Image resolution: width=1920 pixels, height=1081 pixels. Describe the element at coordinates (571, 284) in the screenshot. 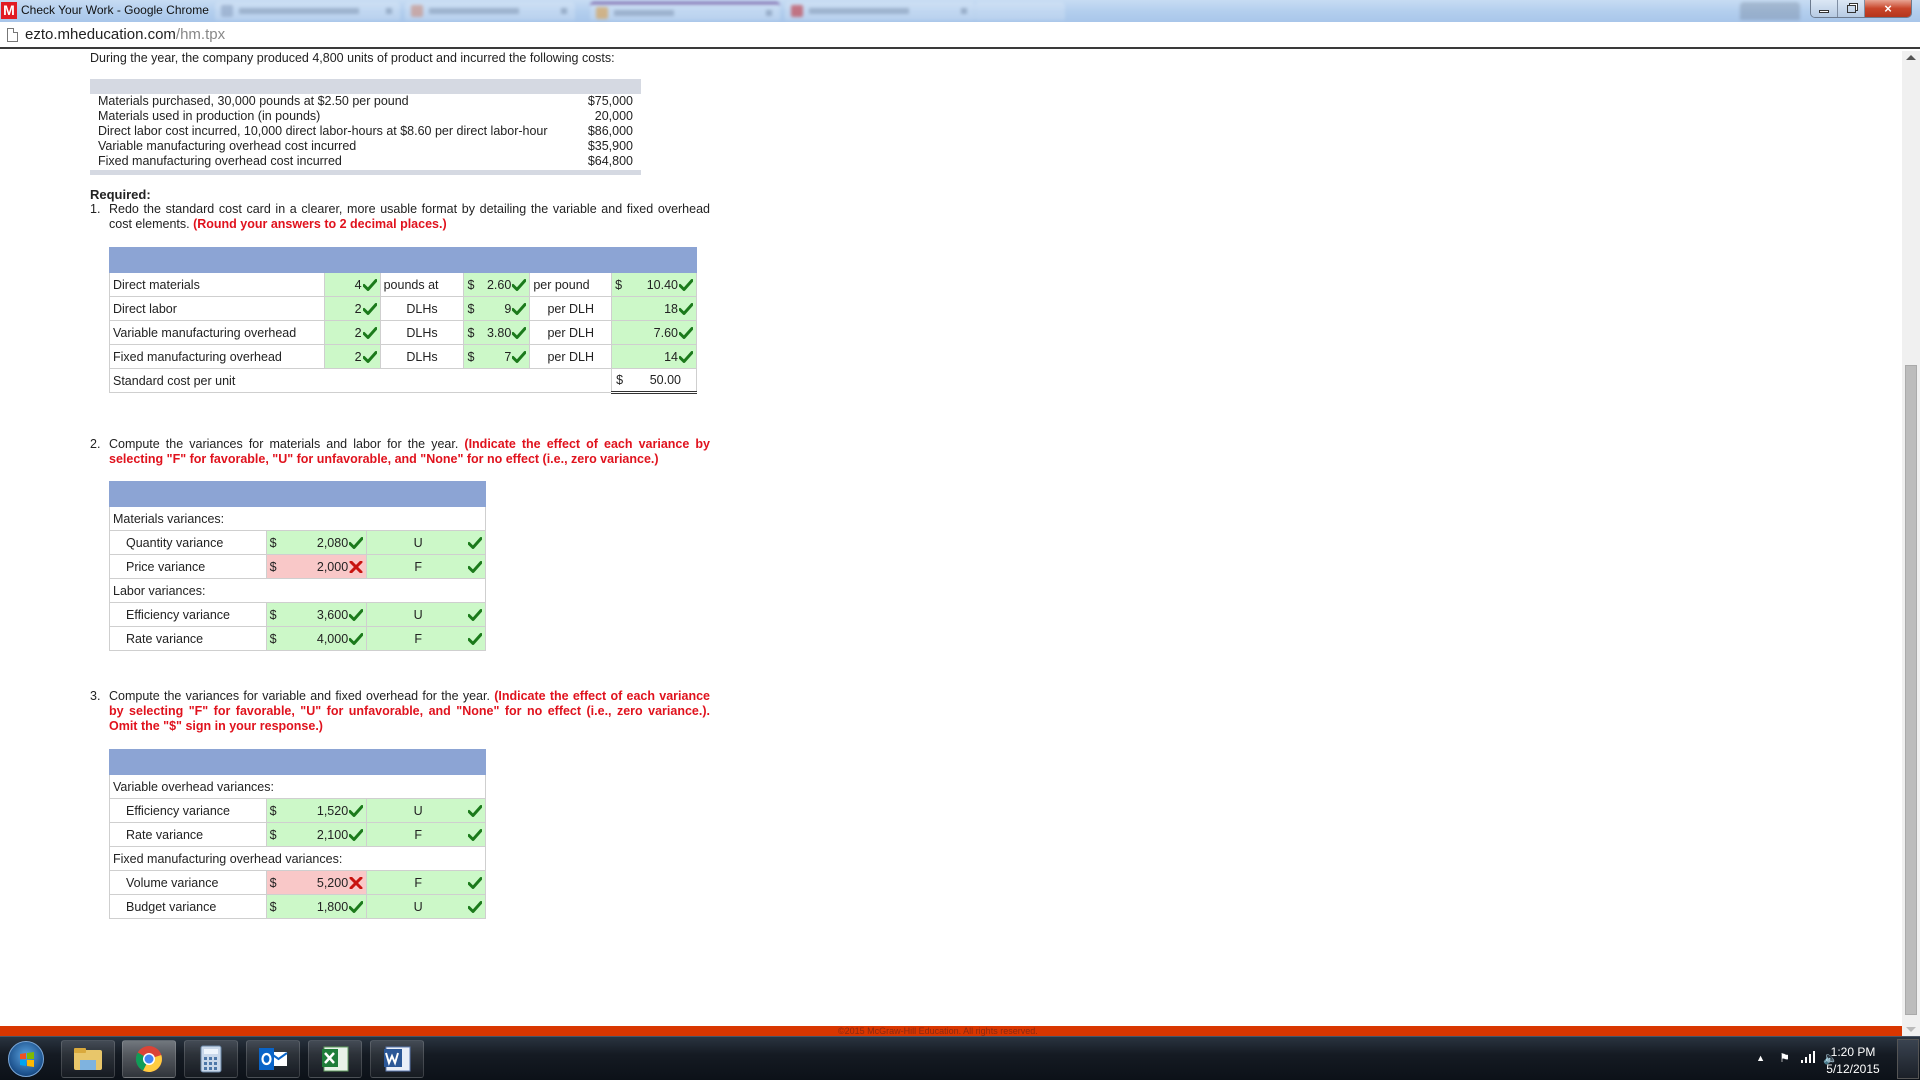

I see `per-unit-label: per pound` at that location.